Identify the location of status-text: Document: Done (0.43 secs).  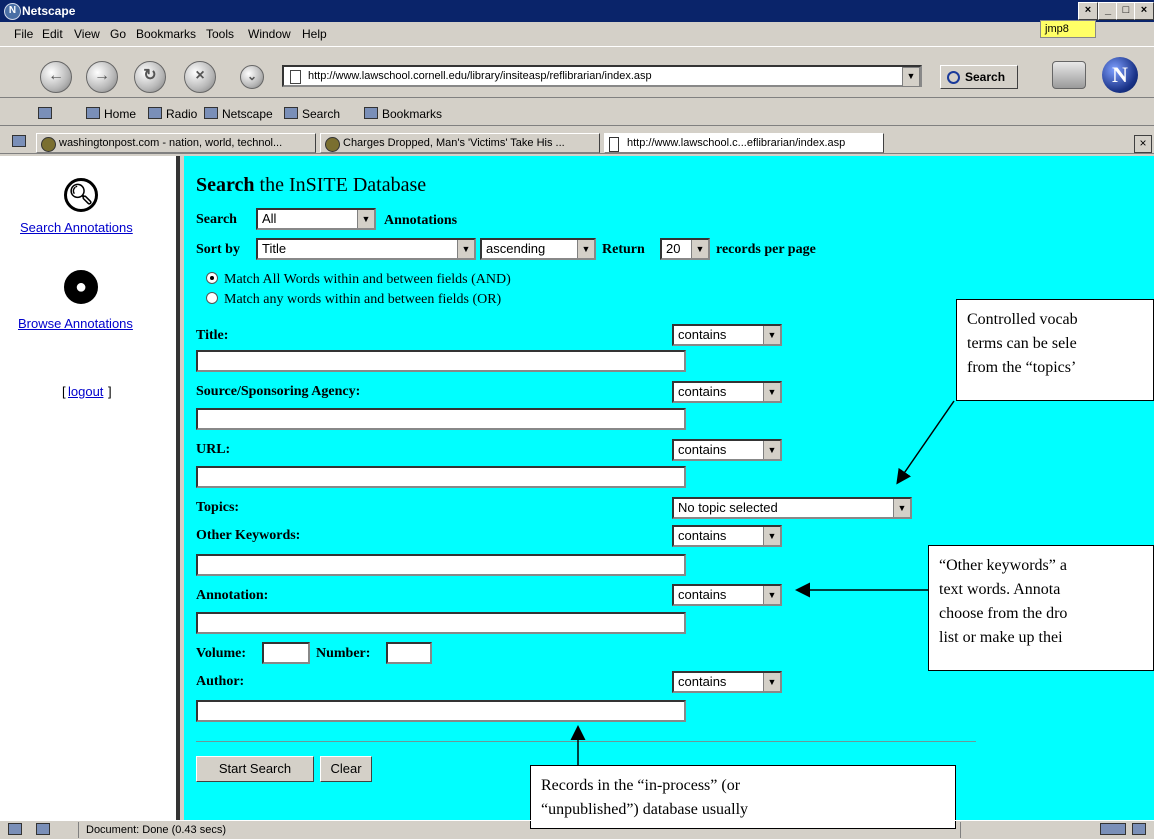
(156, 830).